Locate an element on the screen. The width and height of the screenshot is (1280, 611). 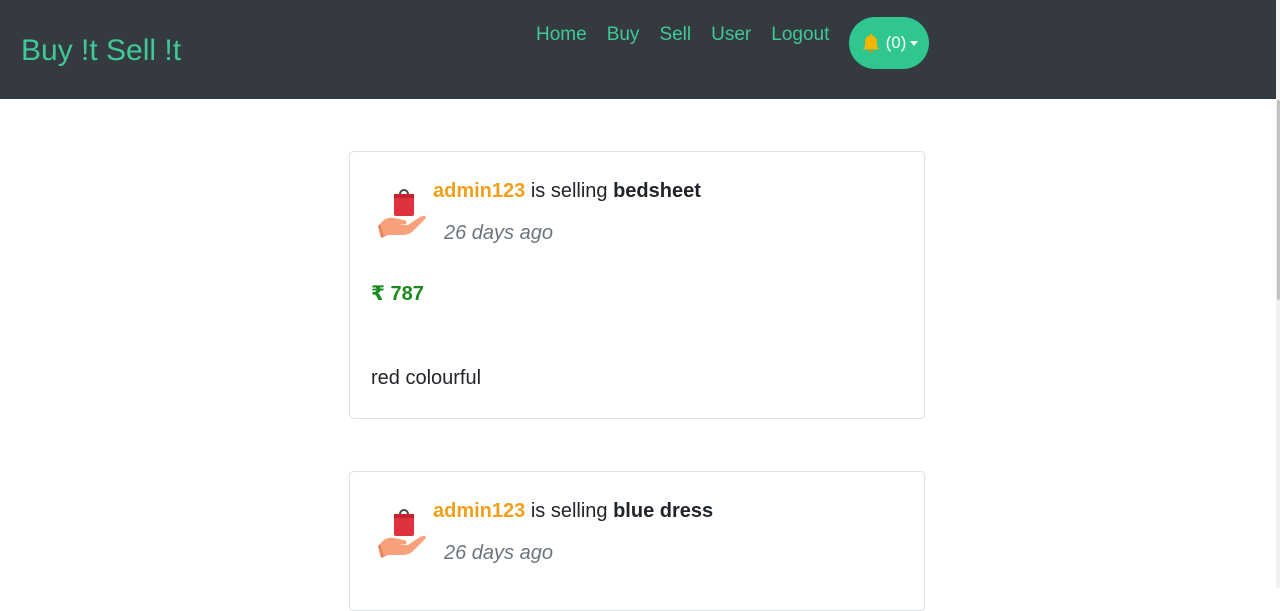
notifications-dropdown-button: (0) is located at coordinates (889, 43).